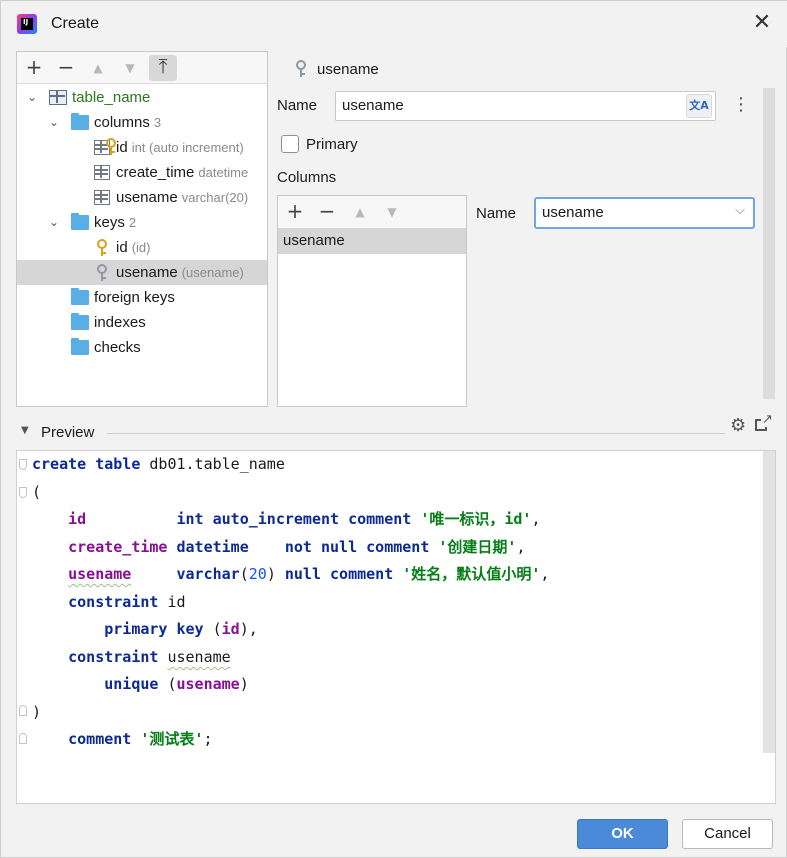  I want to click on code-token: '创建日期', so click(477, 547).